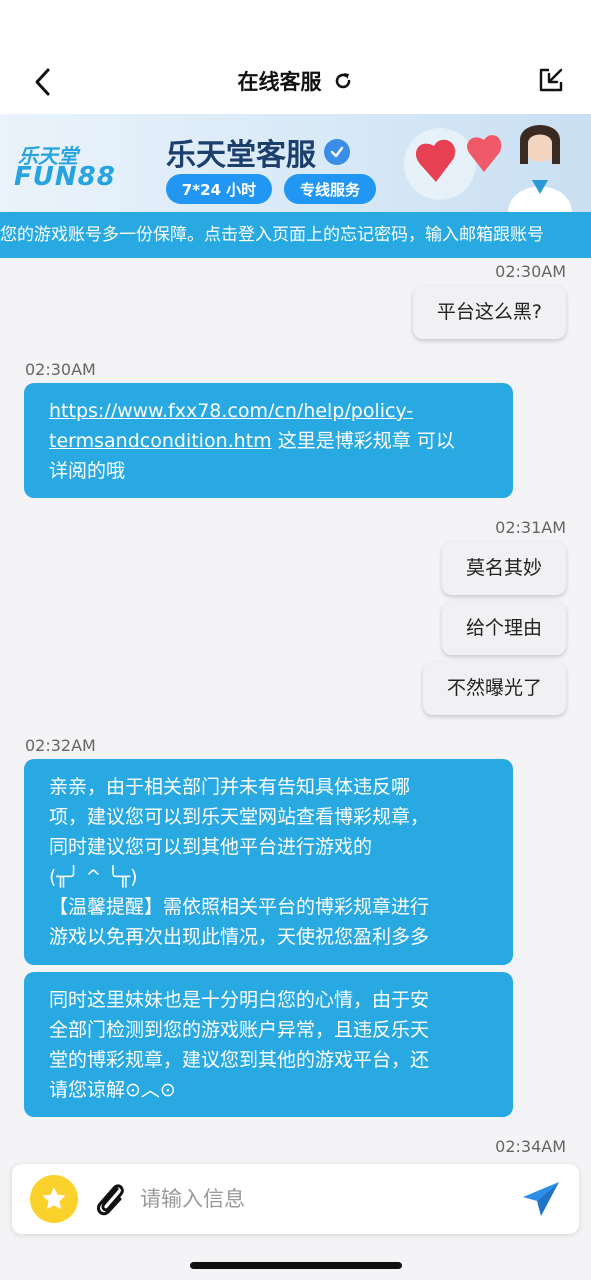 The image size is (591, 1280). What do you see at coordinates (320, 1199) in the screenshot?
I see `message-input` at bounding box center [320, 1199].